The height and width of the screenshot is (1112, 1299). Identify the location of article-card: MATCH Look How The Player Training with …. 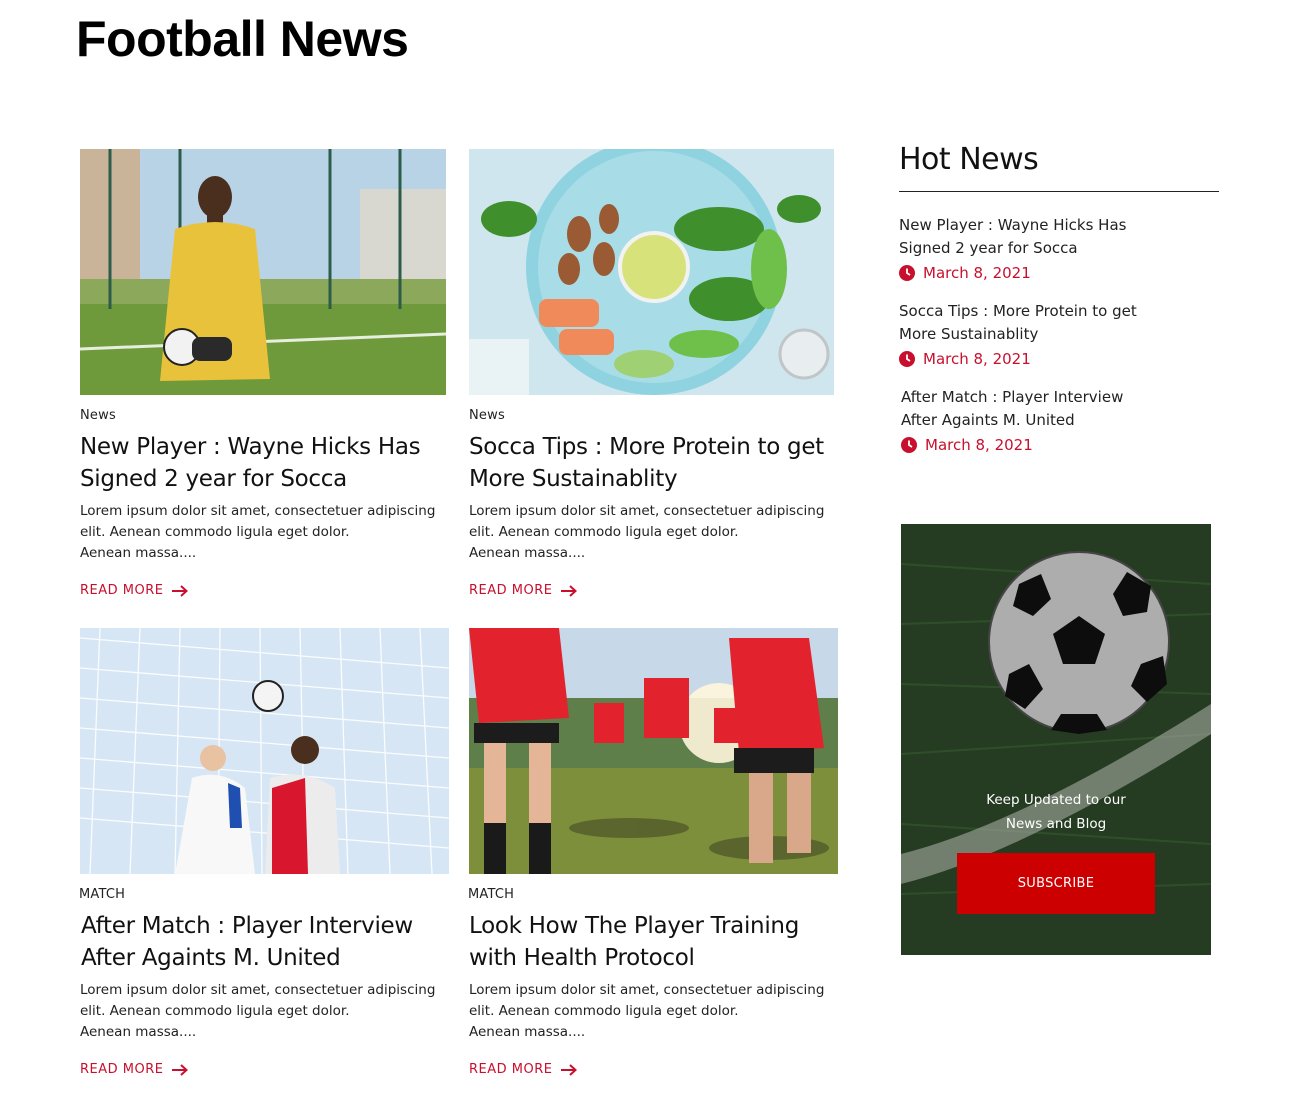
(653, 853).